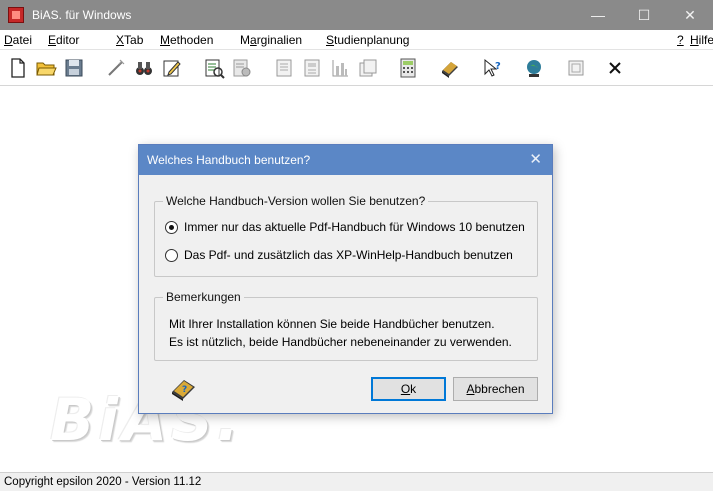 This screenshot has height=491, width=713. What do you see at coordinates (356, 15) in the screenshot?
I see `window-titlebar: BiAS. für Windows — ☐ ✕` at bounding box center [356, 15].